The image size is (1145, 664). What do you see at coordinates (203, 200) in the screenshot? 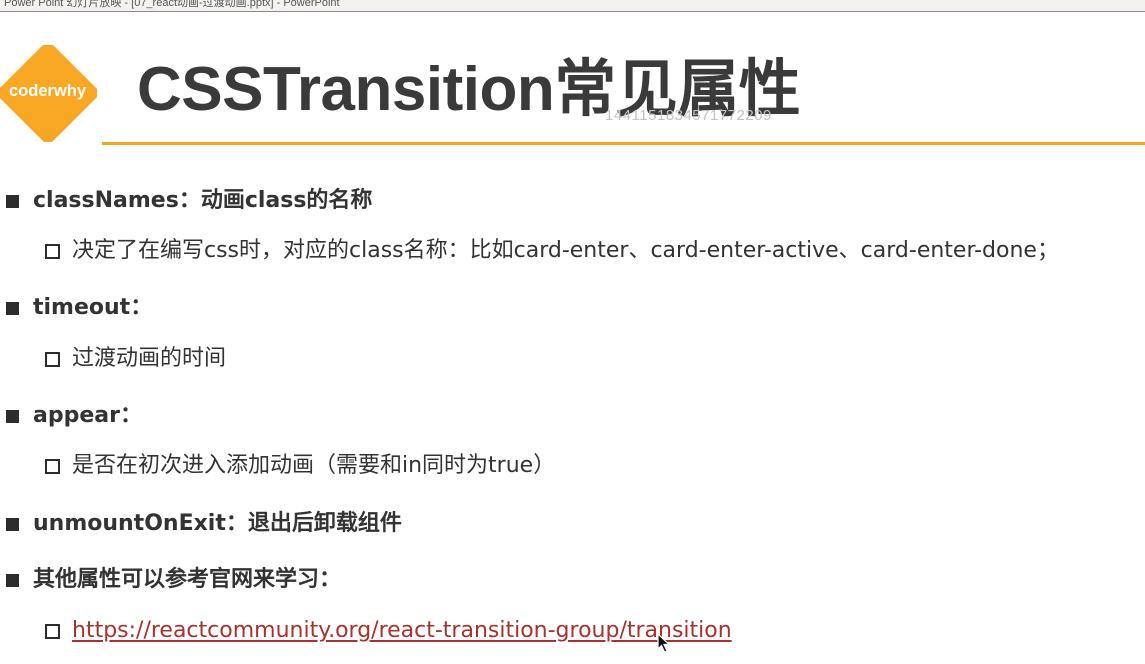
I see `bullet-text: classNames：动画class的名称` at bounding box center [203, 200].